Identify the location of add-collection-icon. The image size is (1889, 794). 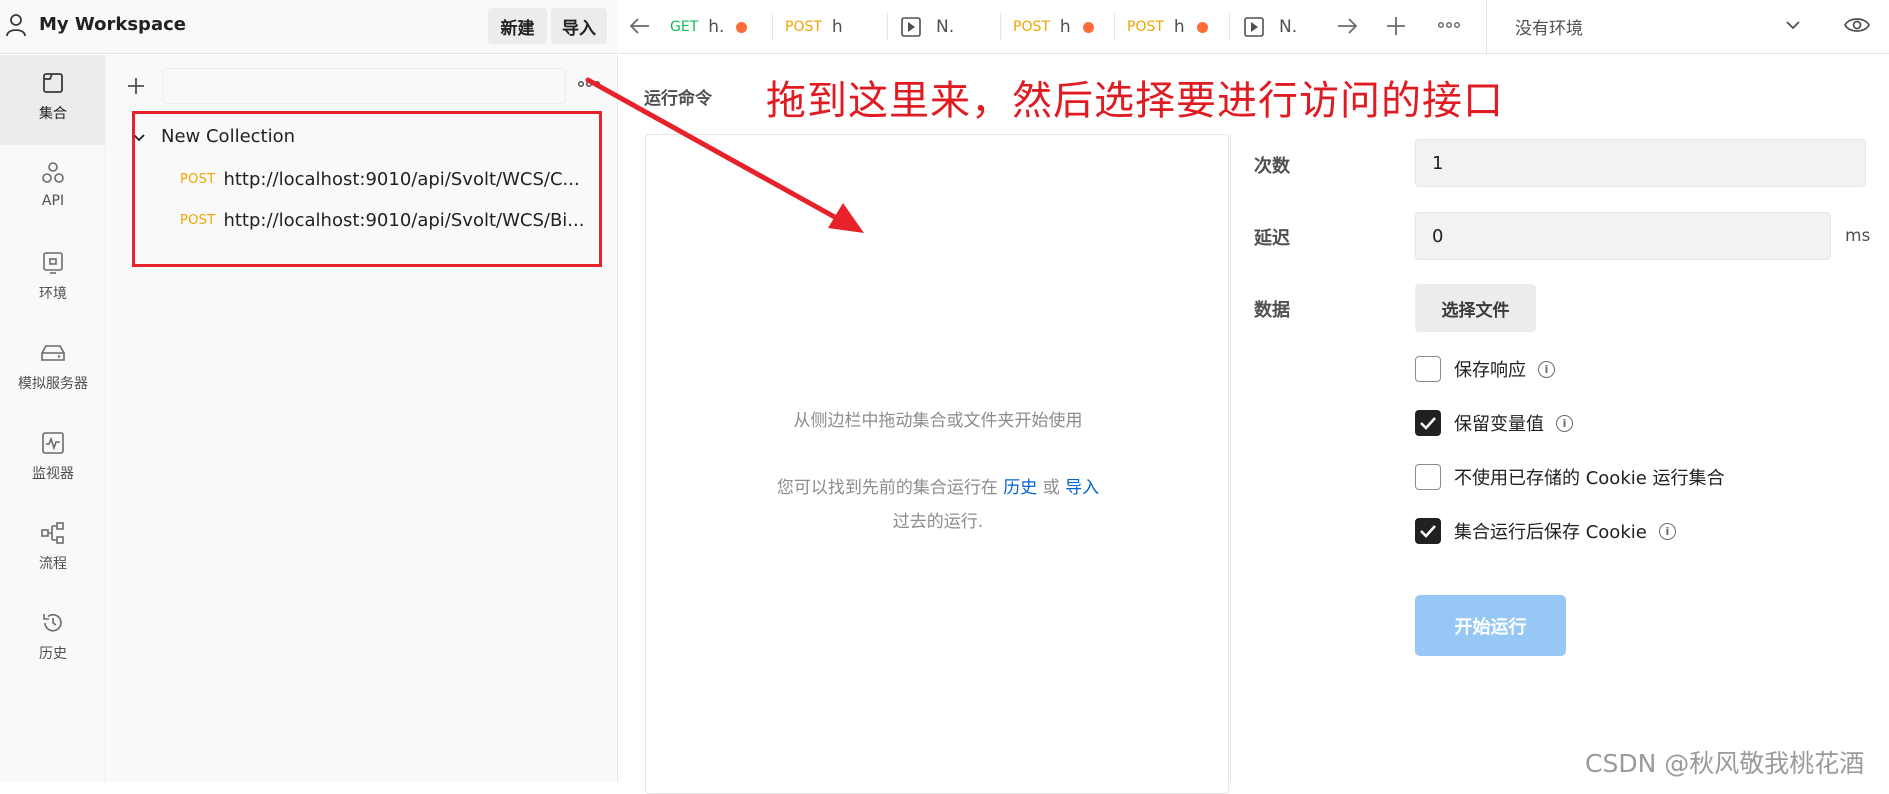
(136, 86).